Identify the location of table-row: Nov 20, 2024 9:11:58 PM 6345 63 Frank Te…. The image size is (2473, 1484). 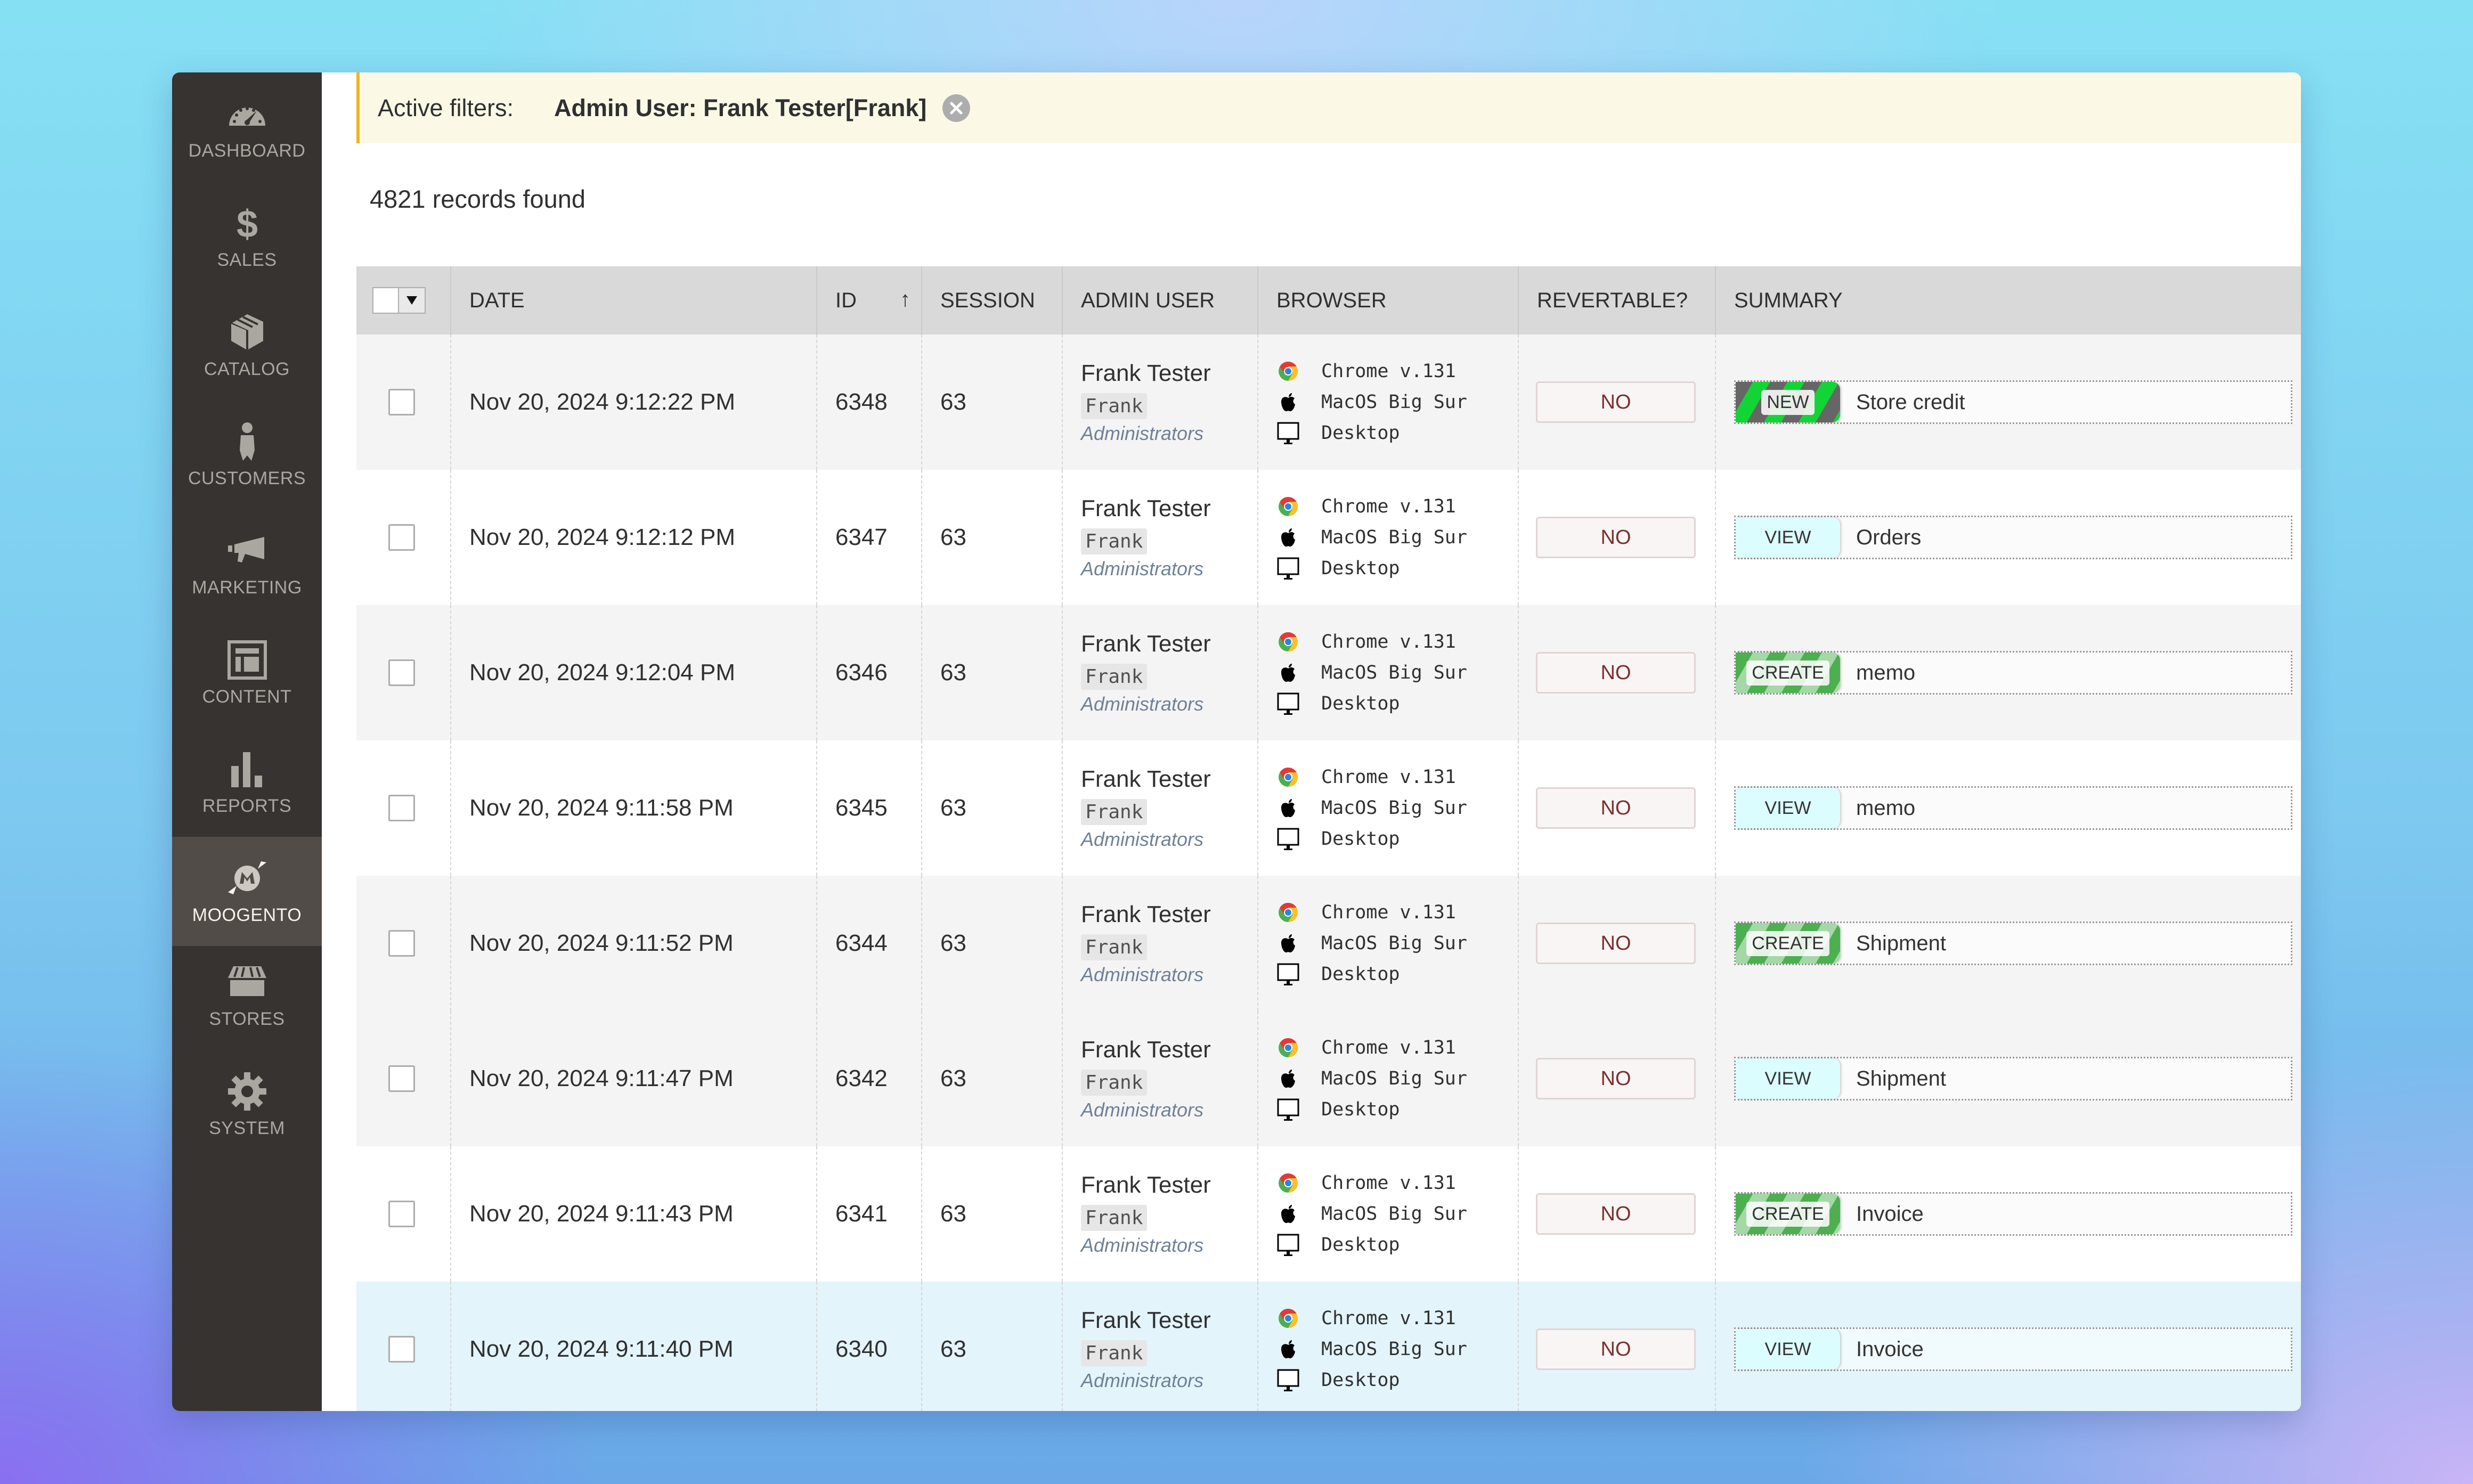
(1328, 808).